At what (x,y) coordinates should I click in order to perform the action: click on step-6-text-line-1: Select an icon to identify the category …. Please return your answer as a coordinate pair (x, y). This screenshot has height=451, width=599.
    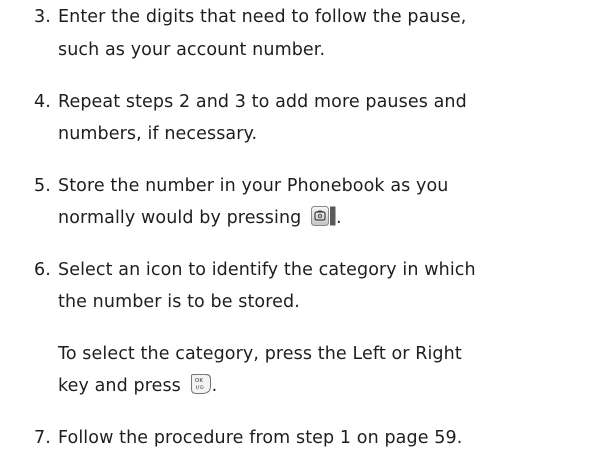
    Looking at the image, I should click on (267, 270).